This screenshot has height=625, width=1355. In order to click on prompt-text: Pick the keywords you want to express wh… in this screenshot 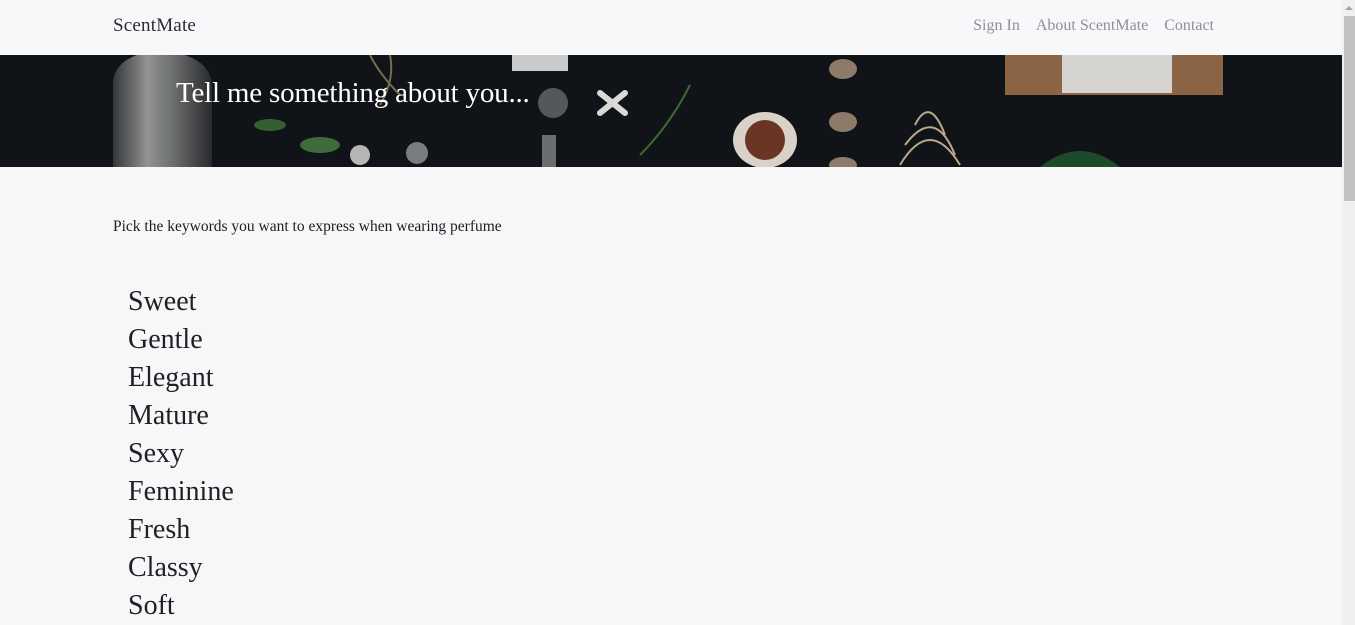, I will do `click(307, 226)`.